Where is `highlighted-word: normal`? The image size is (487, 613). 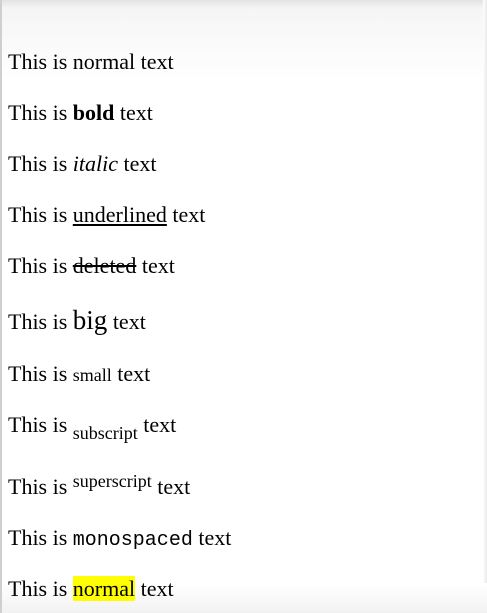 highlighted-word: normal is located at coordinates (104, 588).